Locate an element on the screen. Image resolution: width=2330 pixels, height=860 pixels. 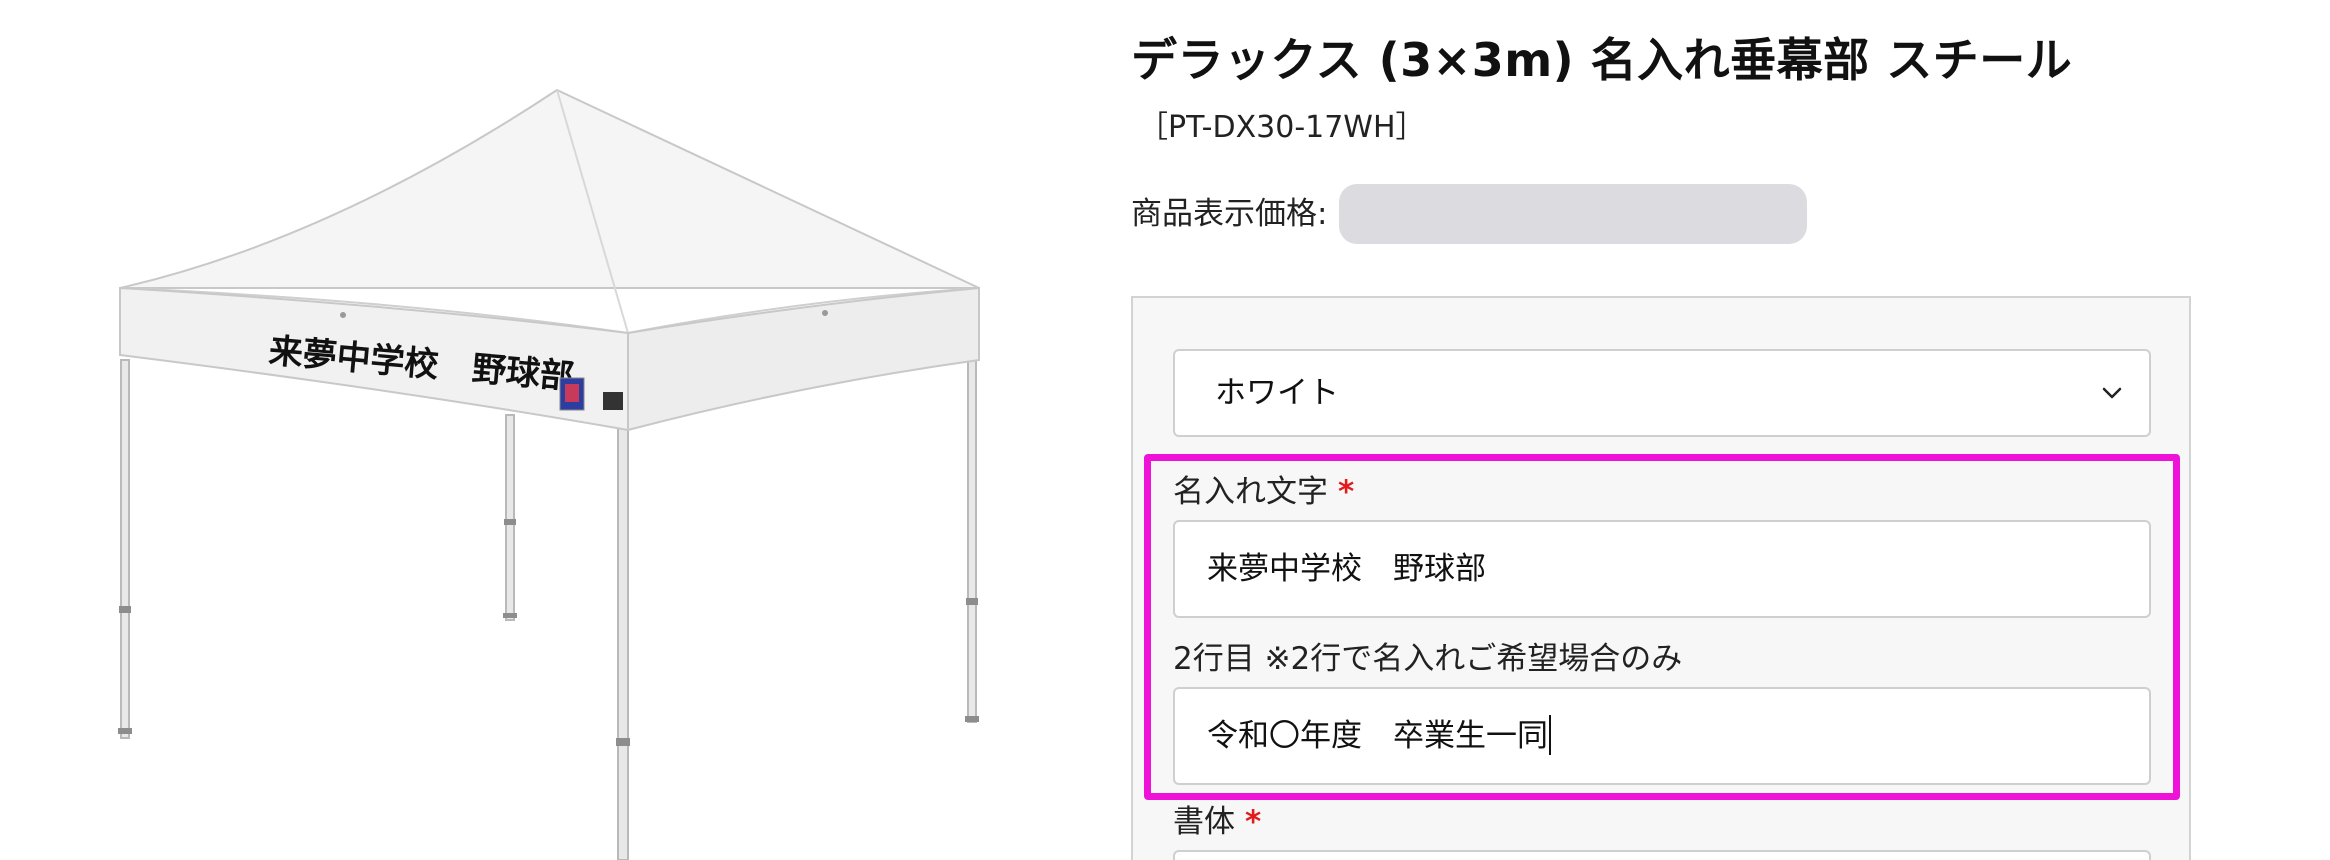
color-select-value: ホワイト is located at coordinates (1277, 393).